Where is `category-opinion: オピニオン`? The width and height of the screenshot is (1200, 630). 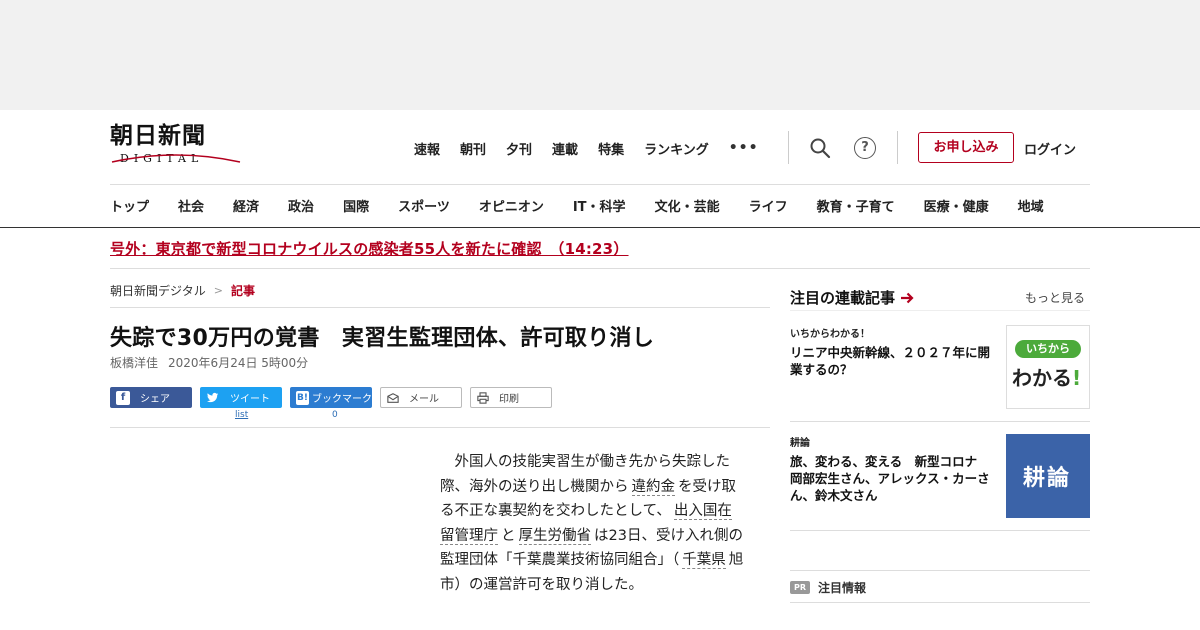
category-opinion: オピニオン is located at coordinates (511, 205).